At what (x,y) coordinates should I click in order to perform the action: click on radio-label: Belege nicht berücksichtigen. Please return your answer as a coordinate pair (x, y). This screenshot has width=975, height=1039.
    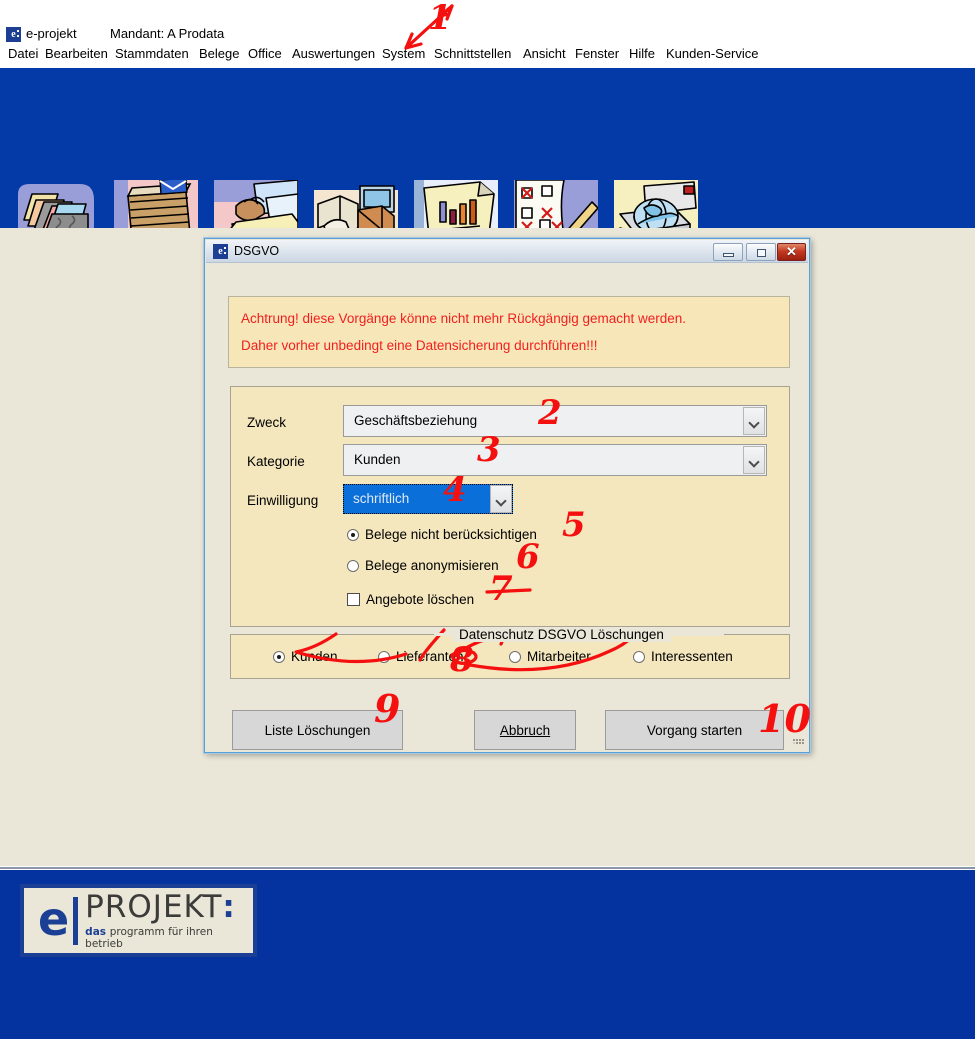
    Looking at the image, I should click on (451, 534).